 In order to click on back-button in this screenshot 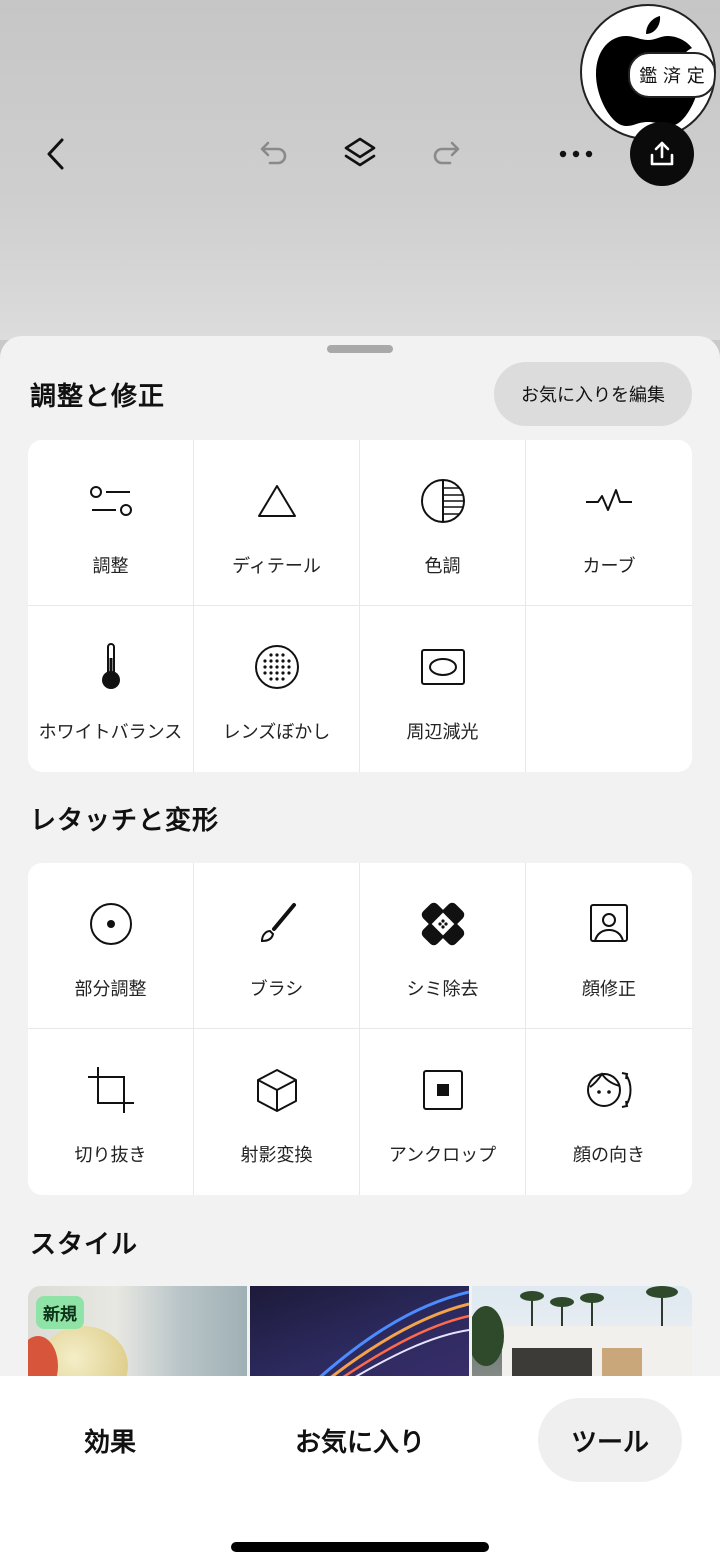, I will do `click(56, 154)`.